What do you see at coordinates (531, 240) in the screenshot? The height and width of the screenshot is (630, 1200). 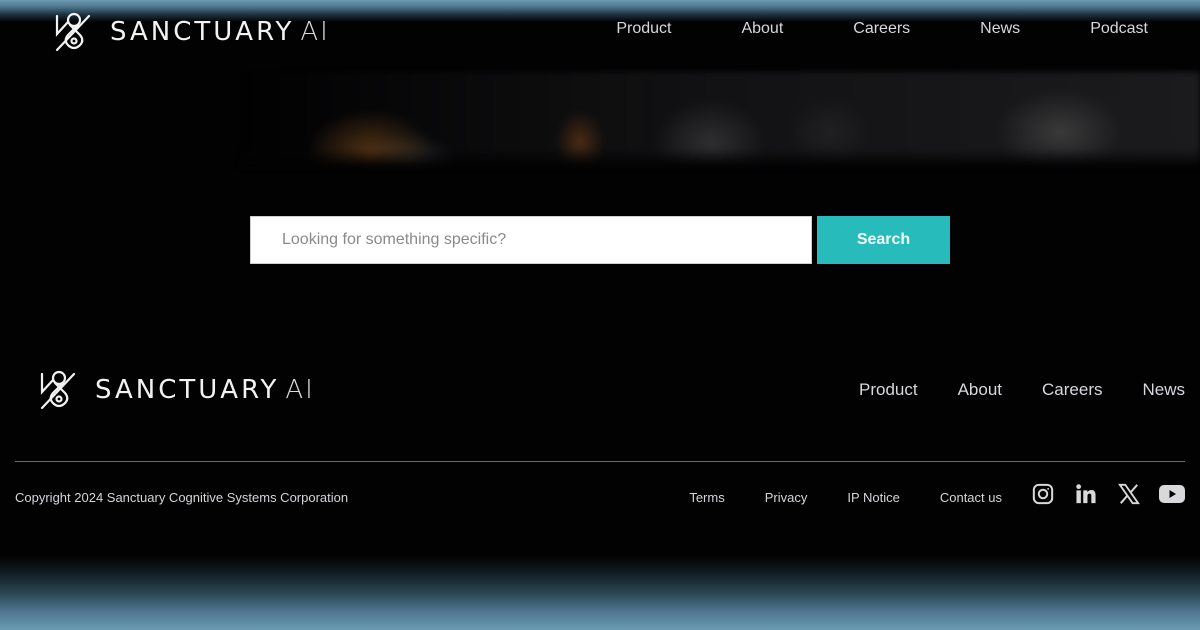 I see `search-input` at bounding box center [531, 240].